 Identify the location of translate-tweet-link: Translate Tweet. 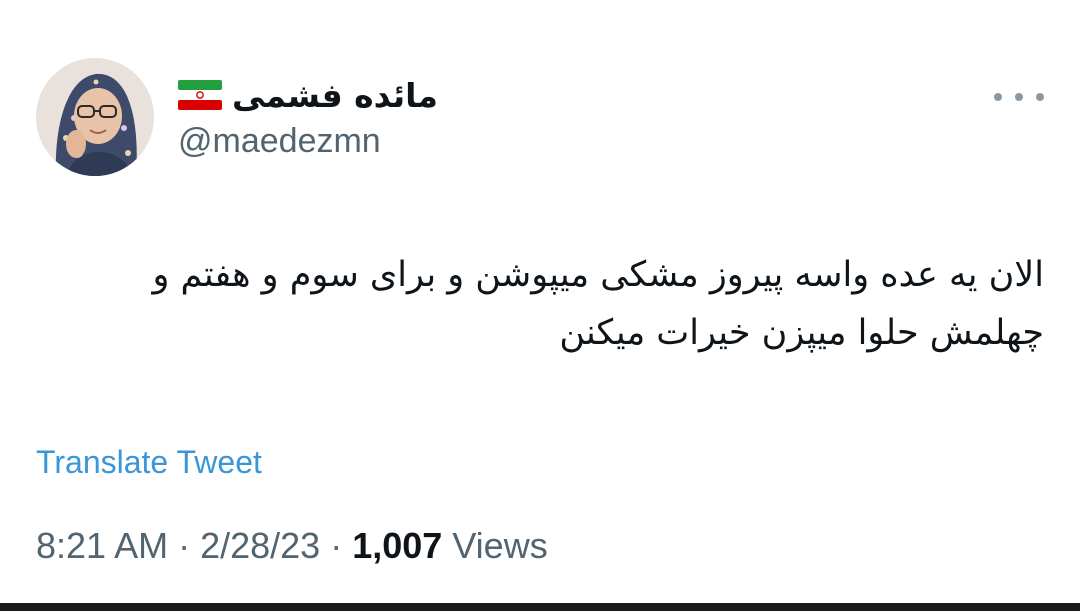
(149, 462).